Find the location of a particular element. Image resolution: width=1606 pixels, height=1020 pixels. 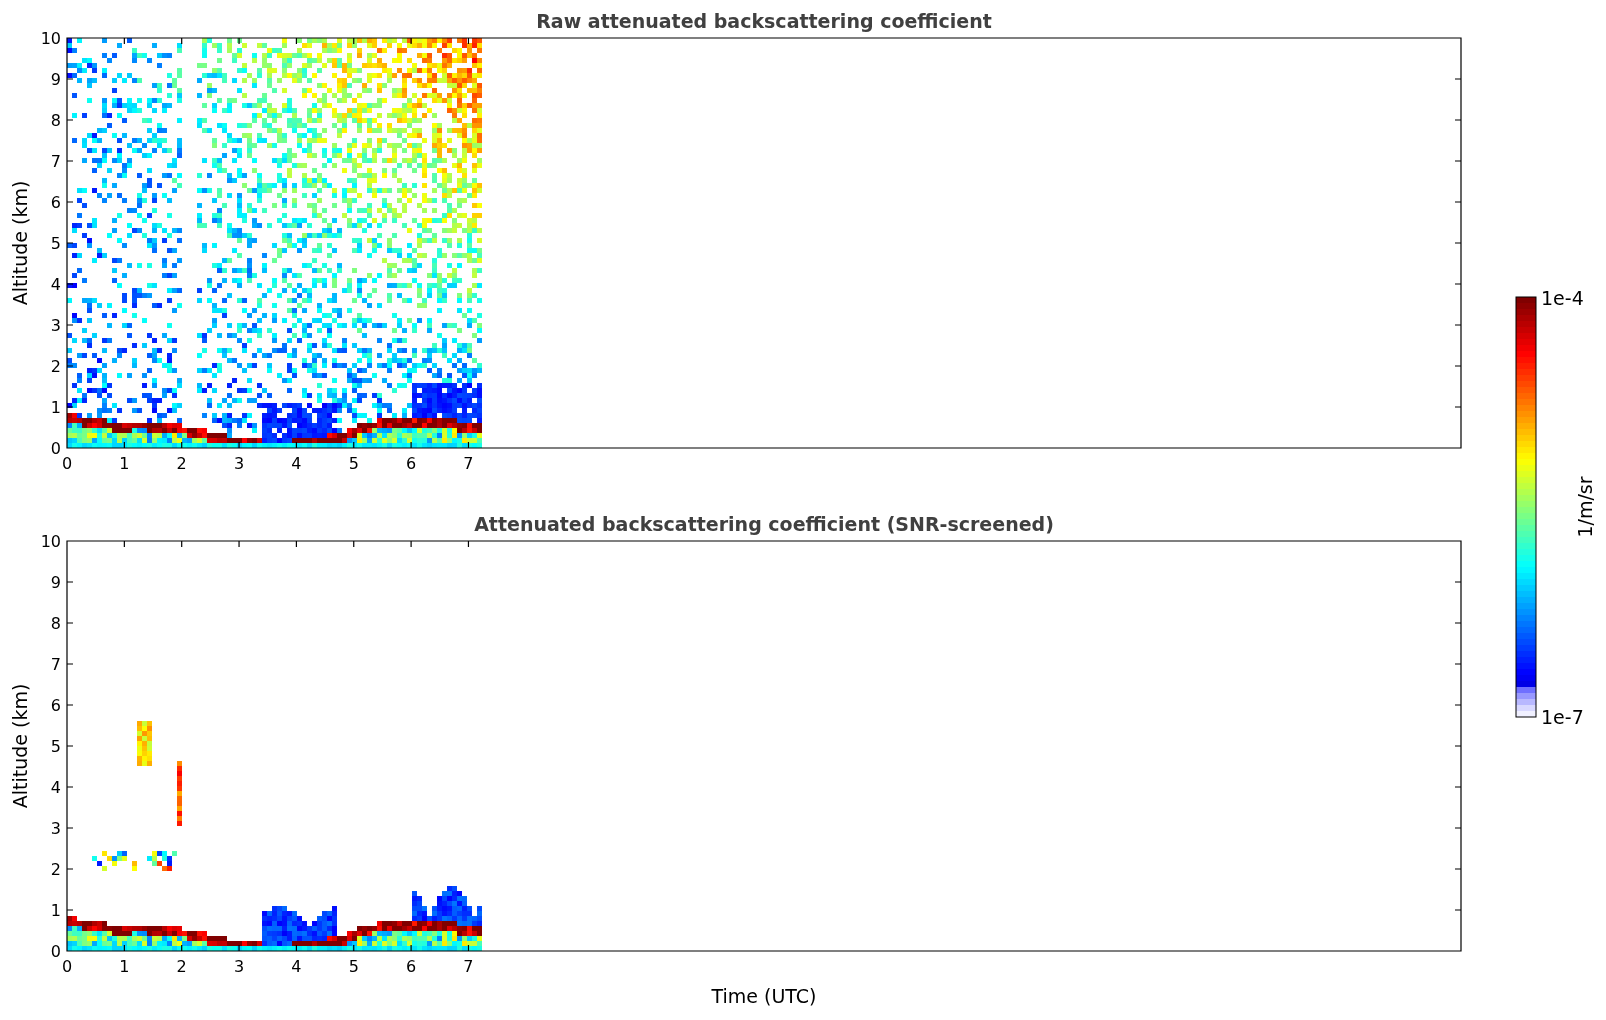

colorbar-max-label: 1e-4 is located at coordinates (1562, 298).